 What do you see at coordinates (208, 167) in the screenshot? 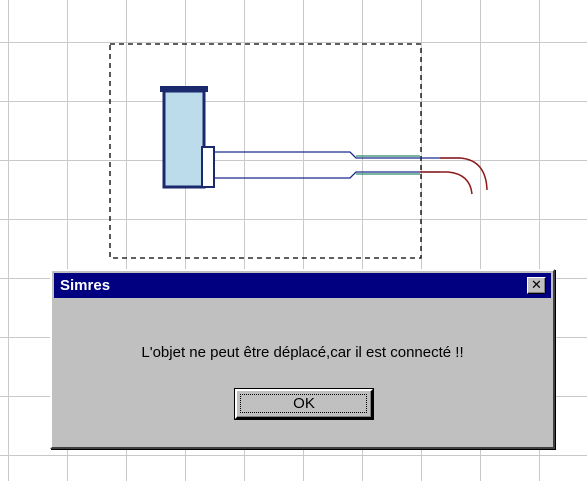
I see `tank-outlet` at bounding box center [208, 167].